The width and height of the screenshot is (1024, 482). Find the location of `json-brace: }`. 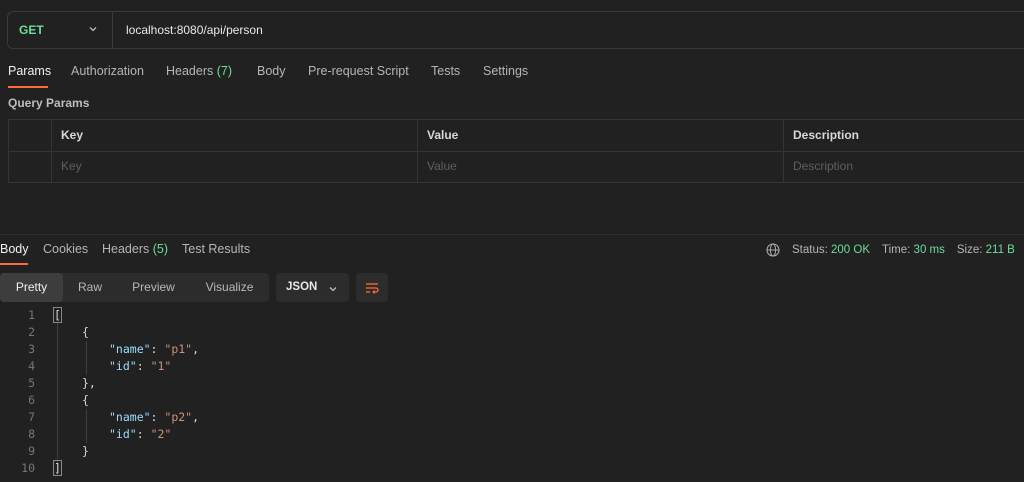

json-brace: } is located at coordinates (85, 451).